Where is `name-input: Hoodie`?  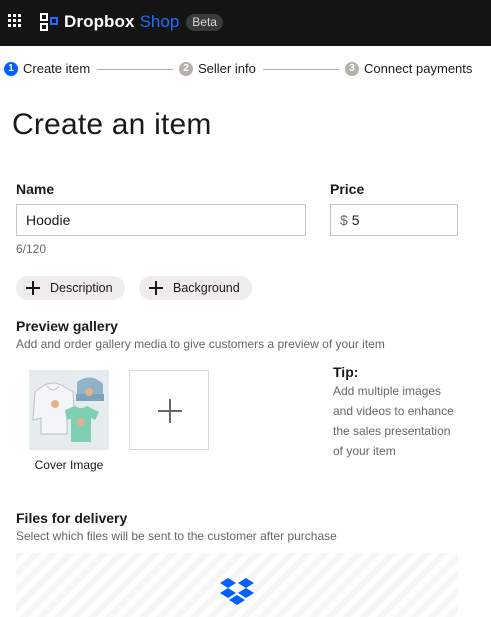
name-input: Hoodie is located at coordinates (161, 220).